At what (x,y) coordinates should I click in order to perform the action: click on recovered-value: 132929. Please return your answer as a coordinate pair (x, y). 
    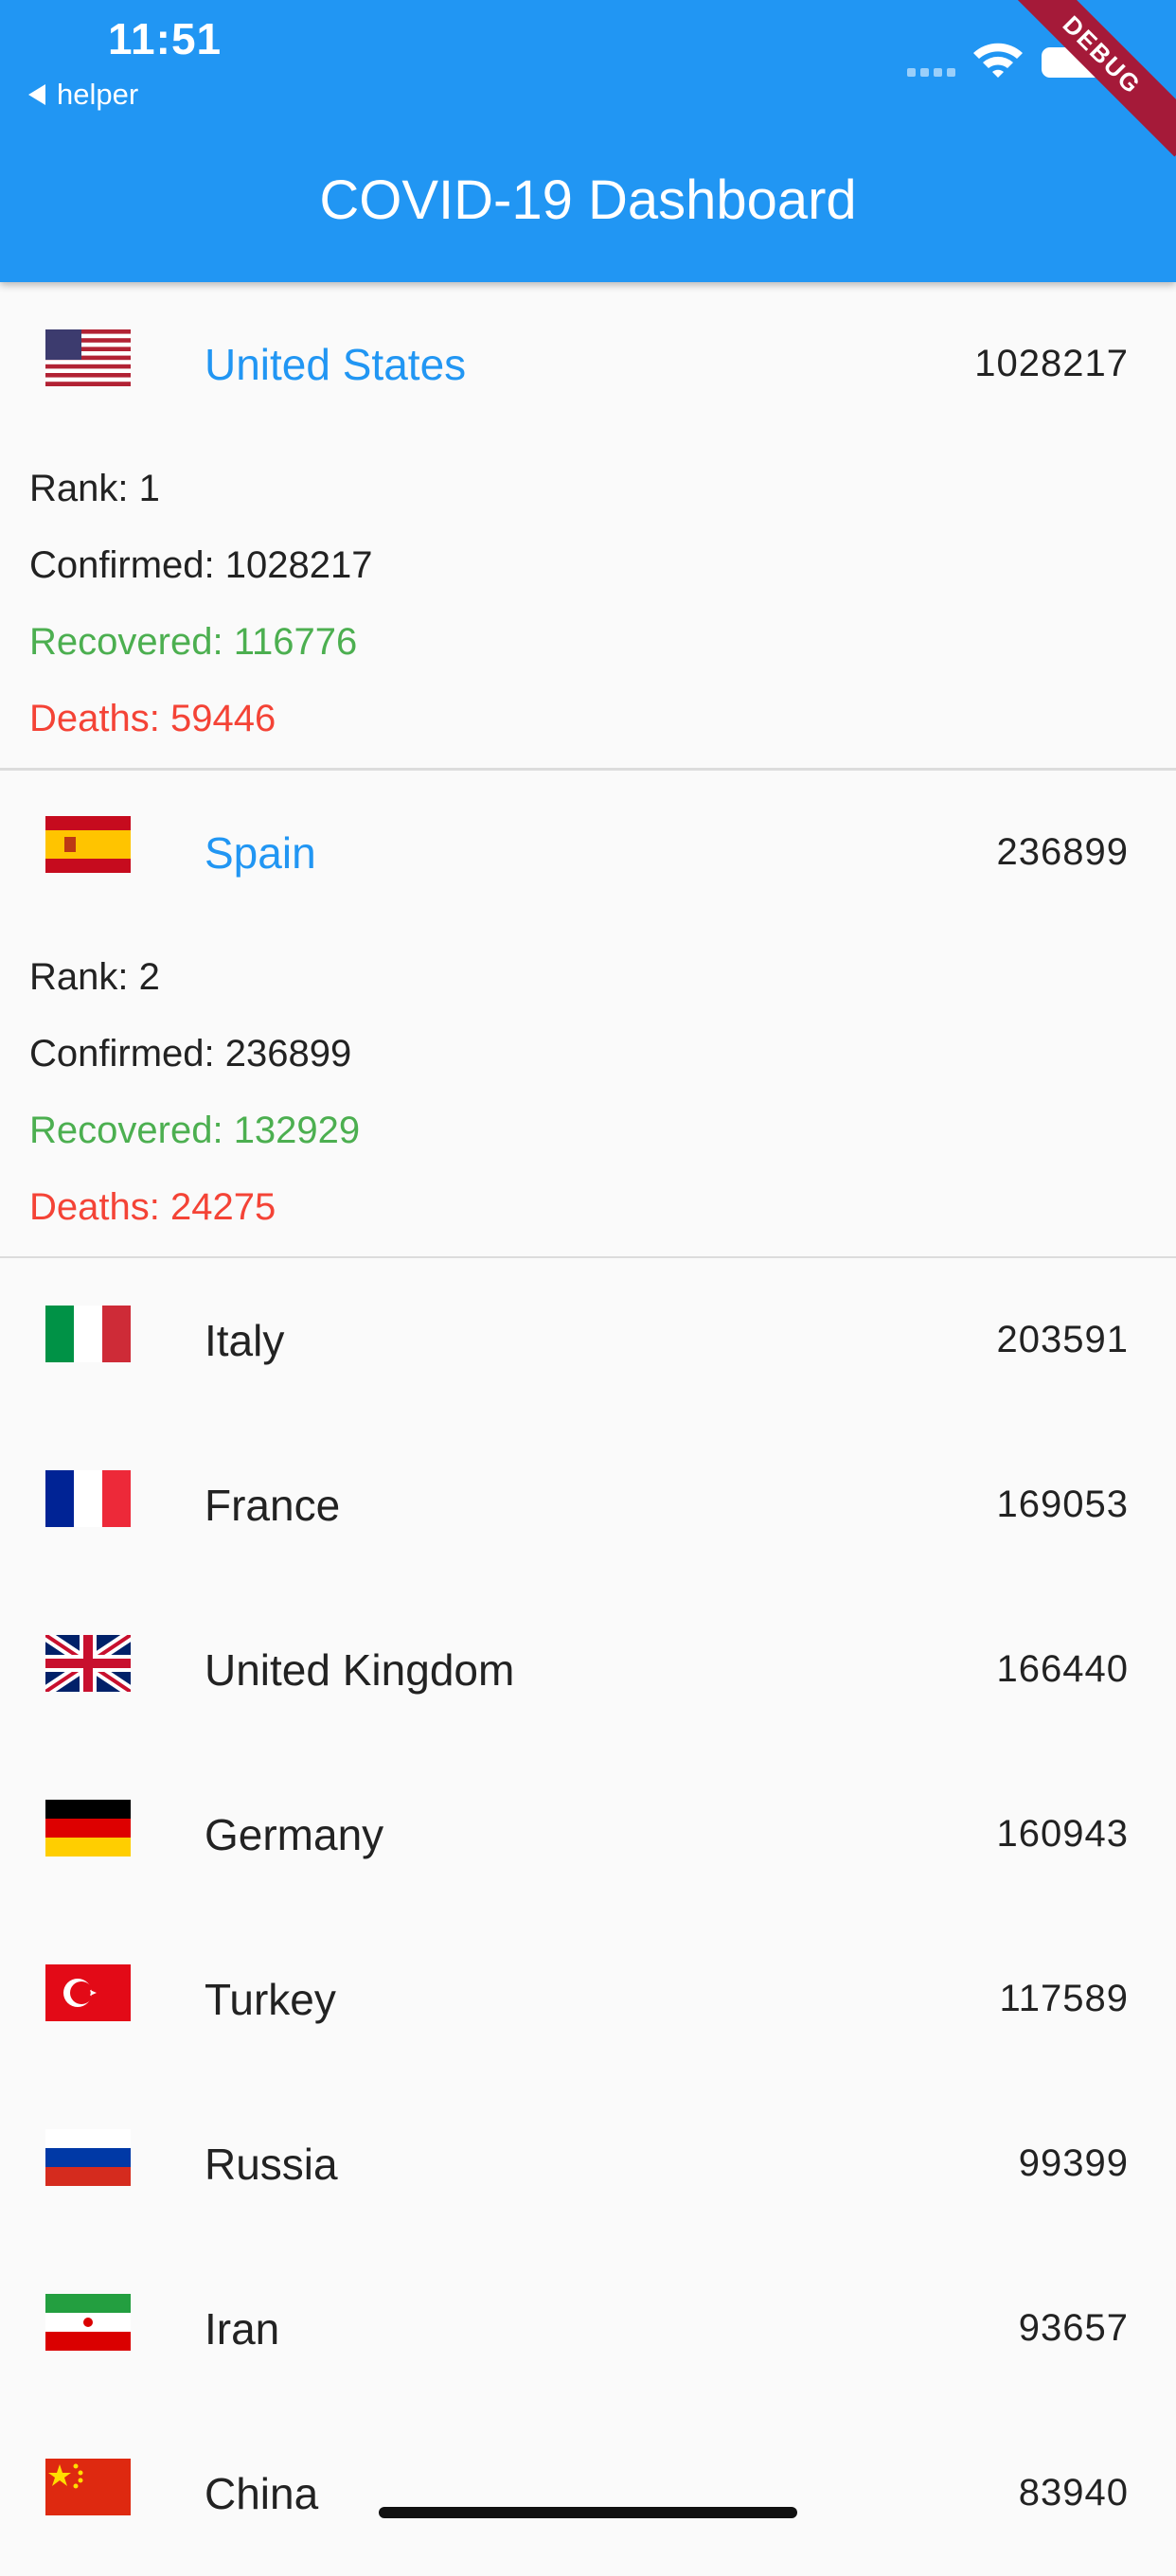
    Looking at the image, I should click on (297, 1130).